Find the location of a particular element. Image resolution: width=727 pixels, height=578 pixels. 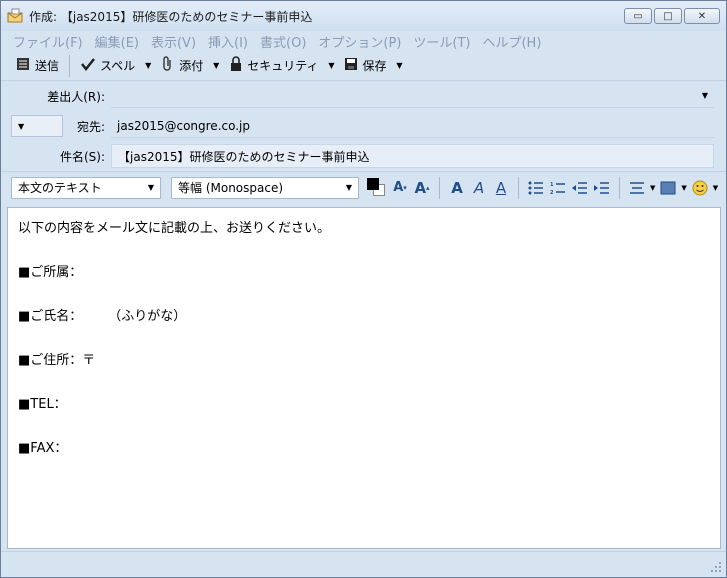

font-value: 等幅 (Monospace) is located at coordinates (231, 188).